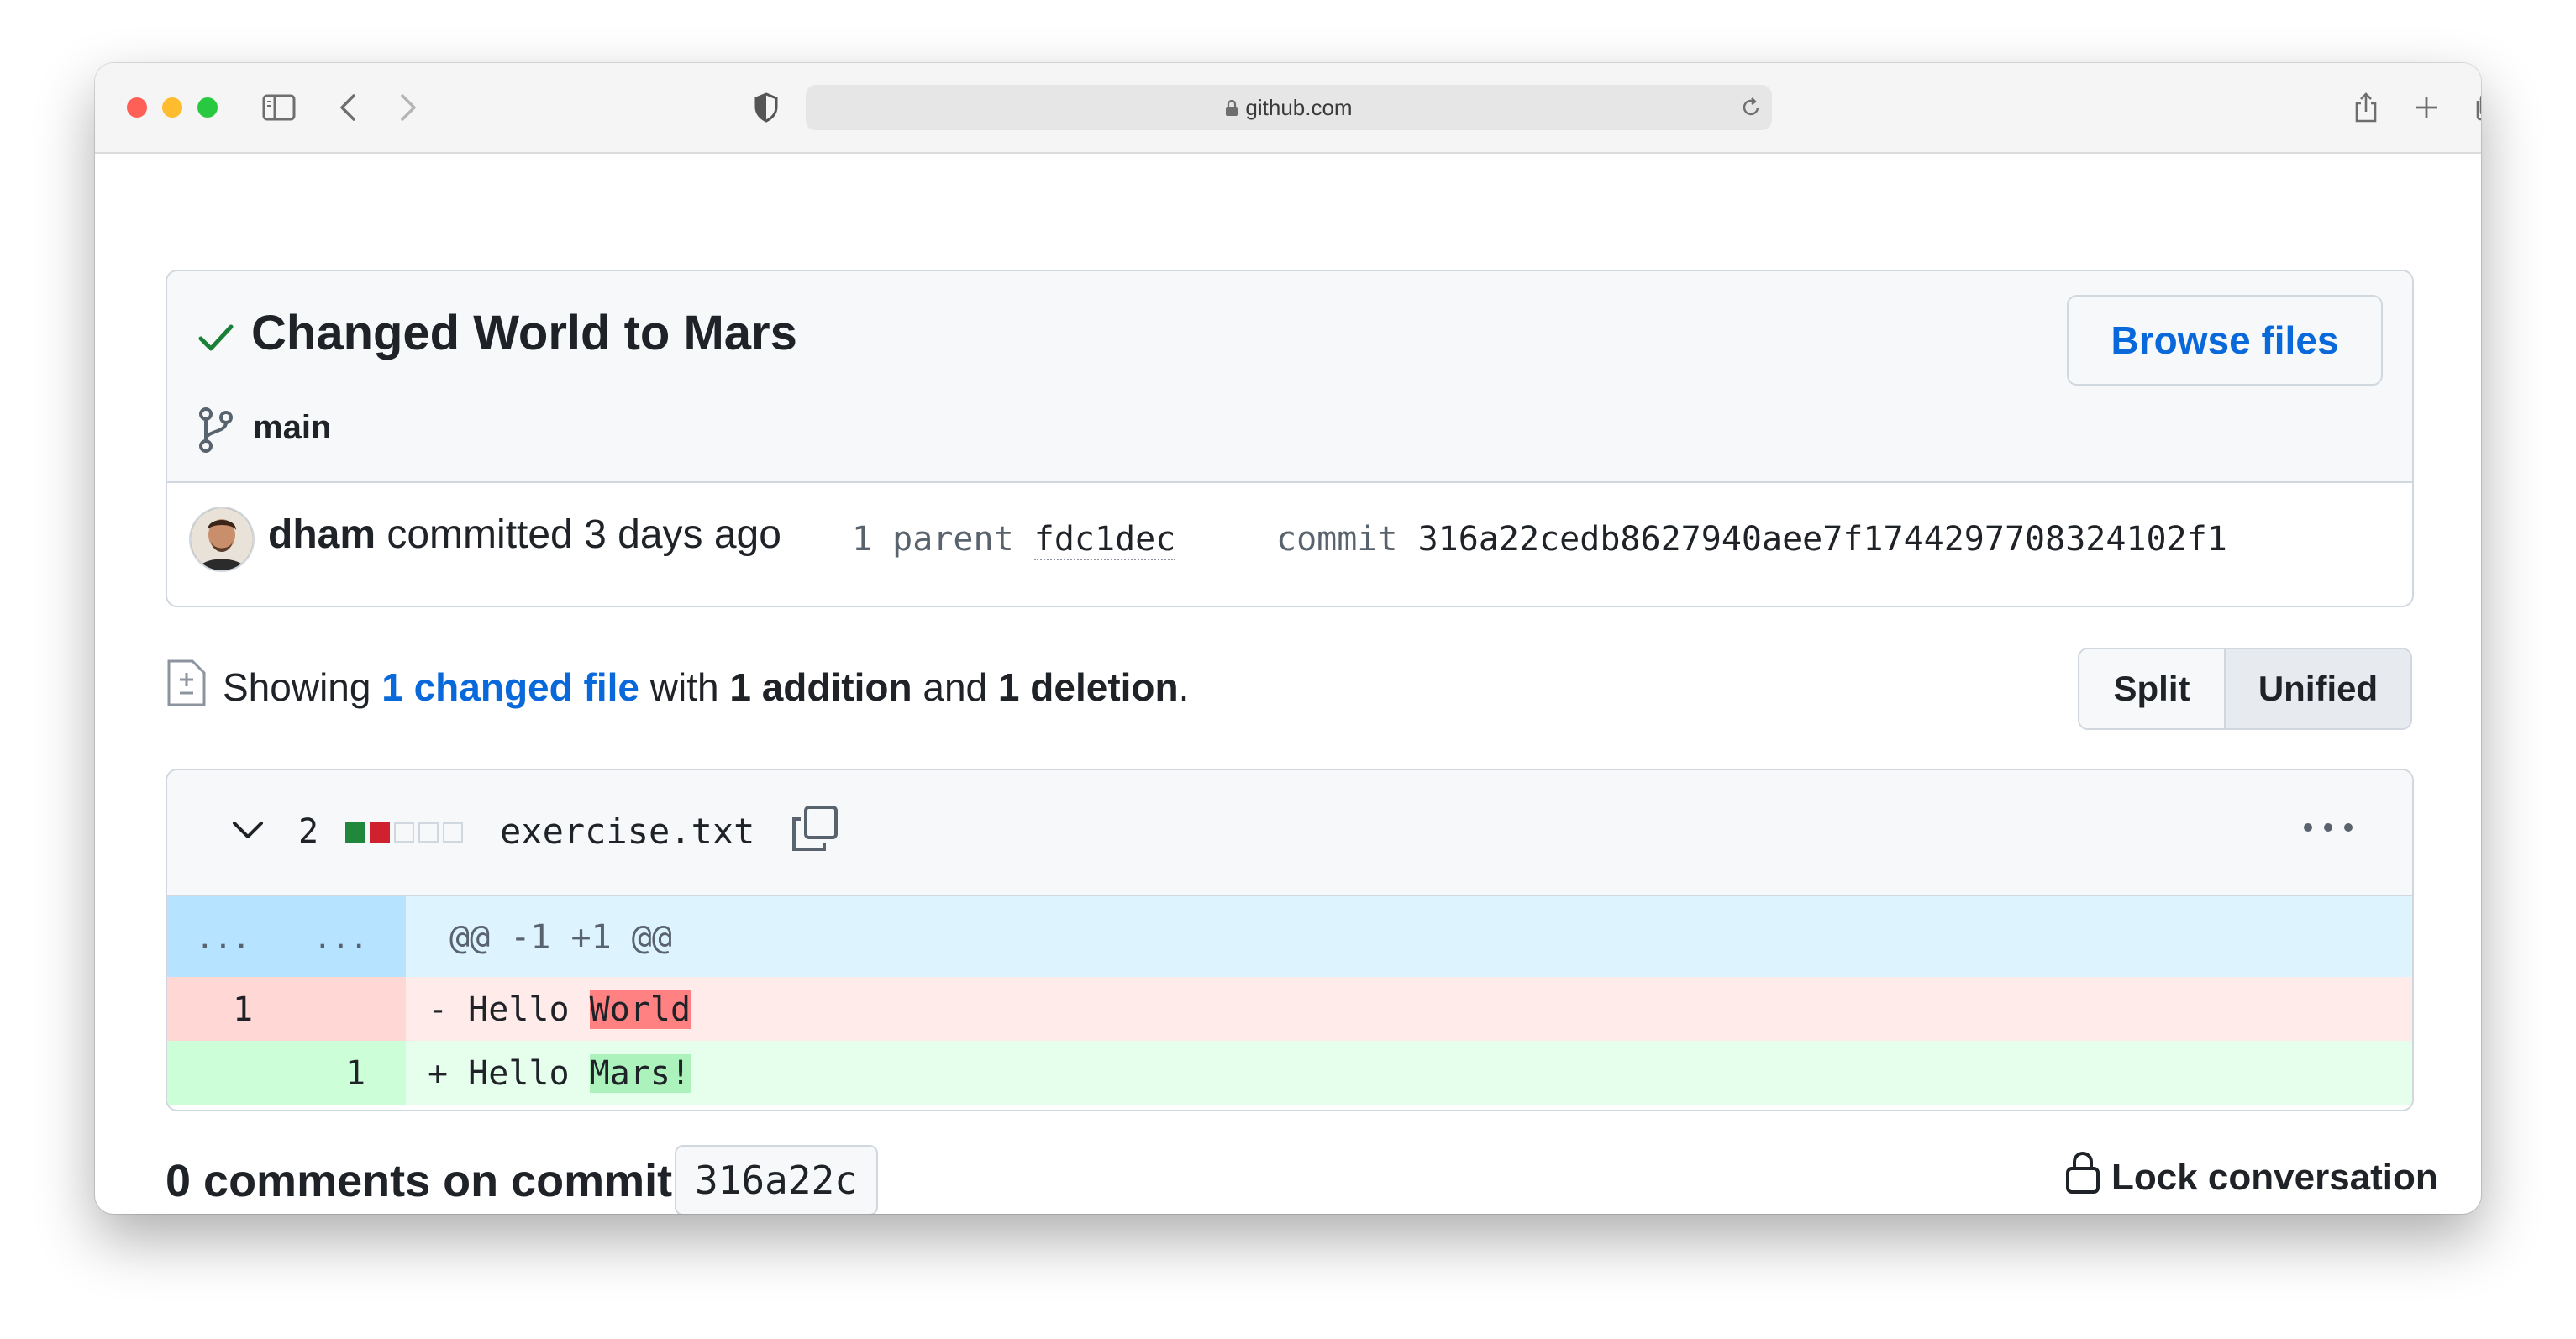 This screenshot has height=1339, width=2576. I want to click on share-icon, so click(2366, 108).